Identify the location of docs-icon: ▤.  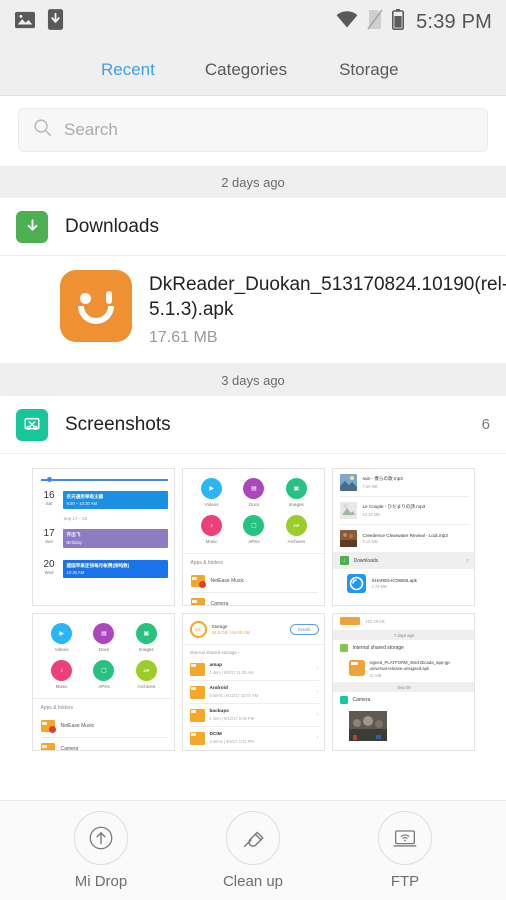
(254, 489).